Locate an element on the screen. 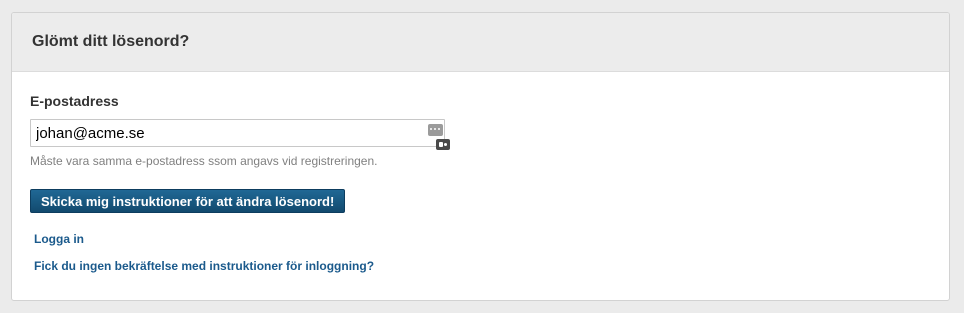  dots-icon is located at coordinates (435, 129).